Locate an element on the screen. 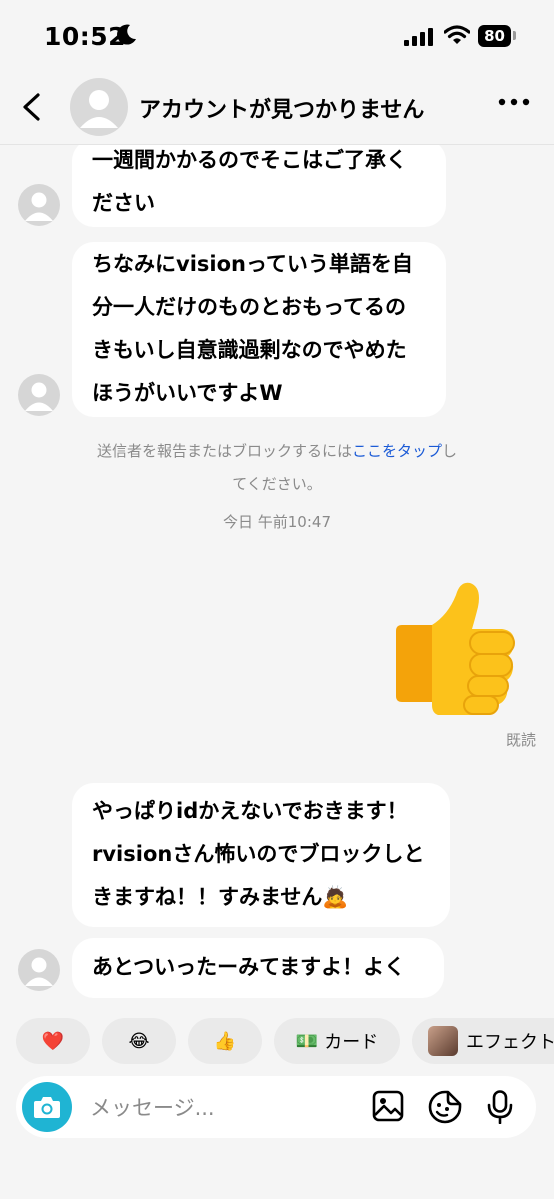 The width and height of the screenshot is (554, 1199). battery-indicator: 80 is located at coordinates (494, 36).